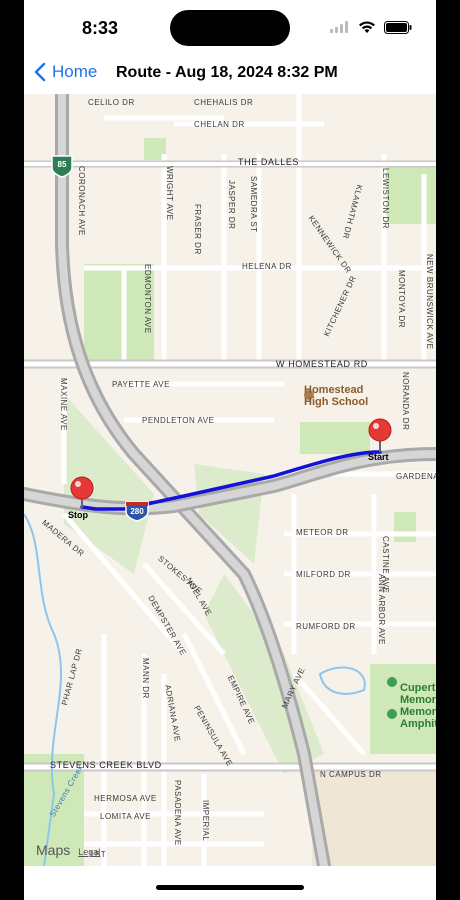  I want to click on legal-link: Legal, so click(89, 852).